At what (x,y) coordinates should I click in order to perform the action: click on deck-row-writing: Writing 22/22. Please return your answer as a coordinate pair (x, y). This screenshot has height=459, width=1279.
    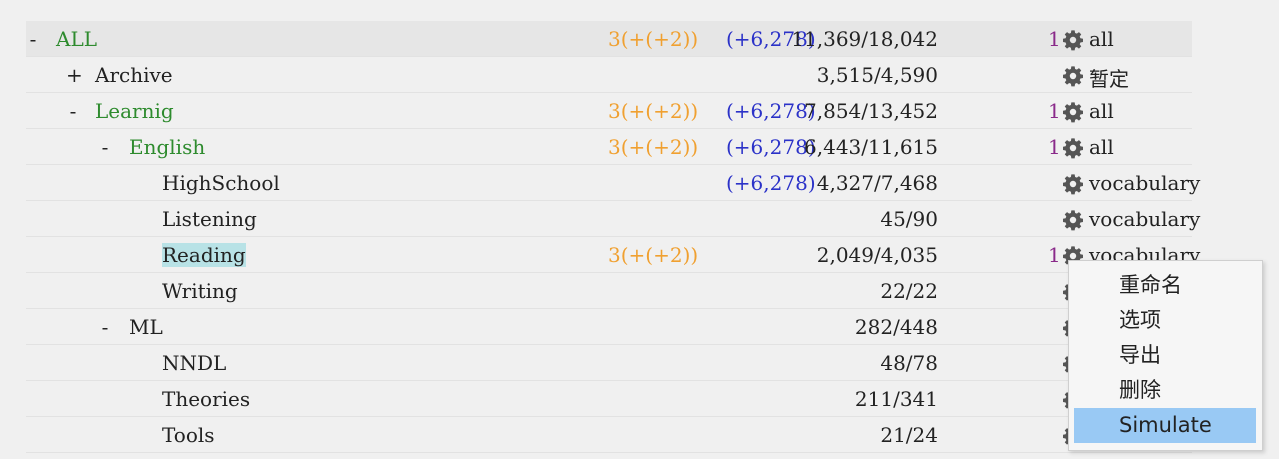
    Looking at the image, I should click on (609, 291).